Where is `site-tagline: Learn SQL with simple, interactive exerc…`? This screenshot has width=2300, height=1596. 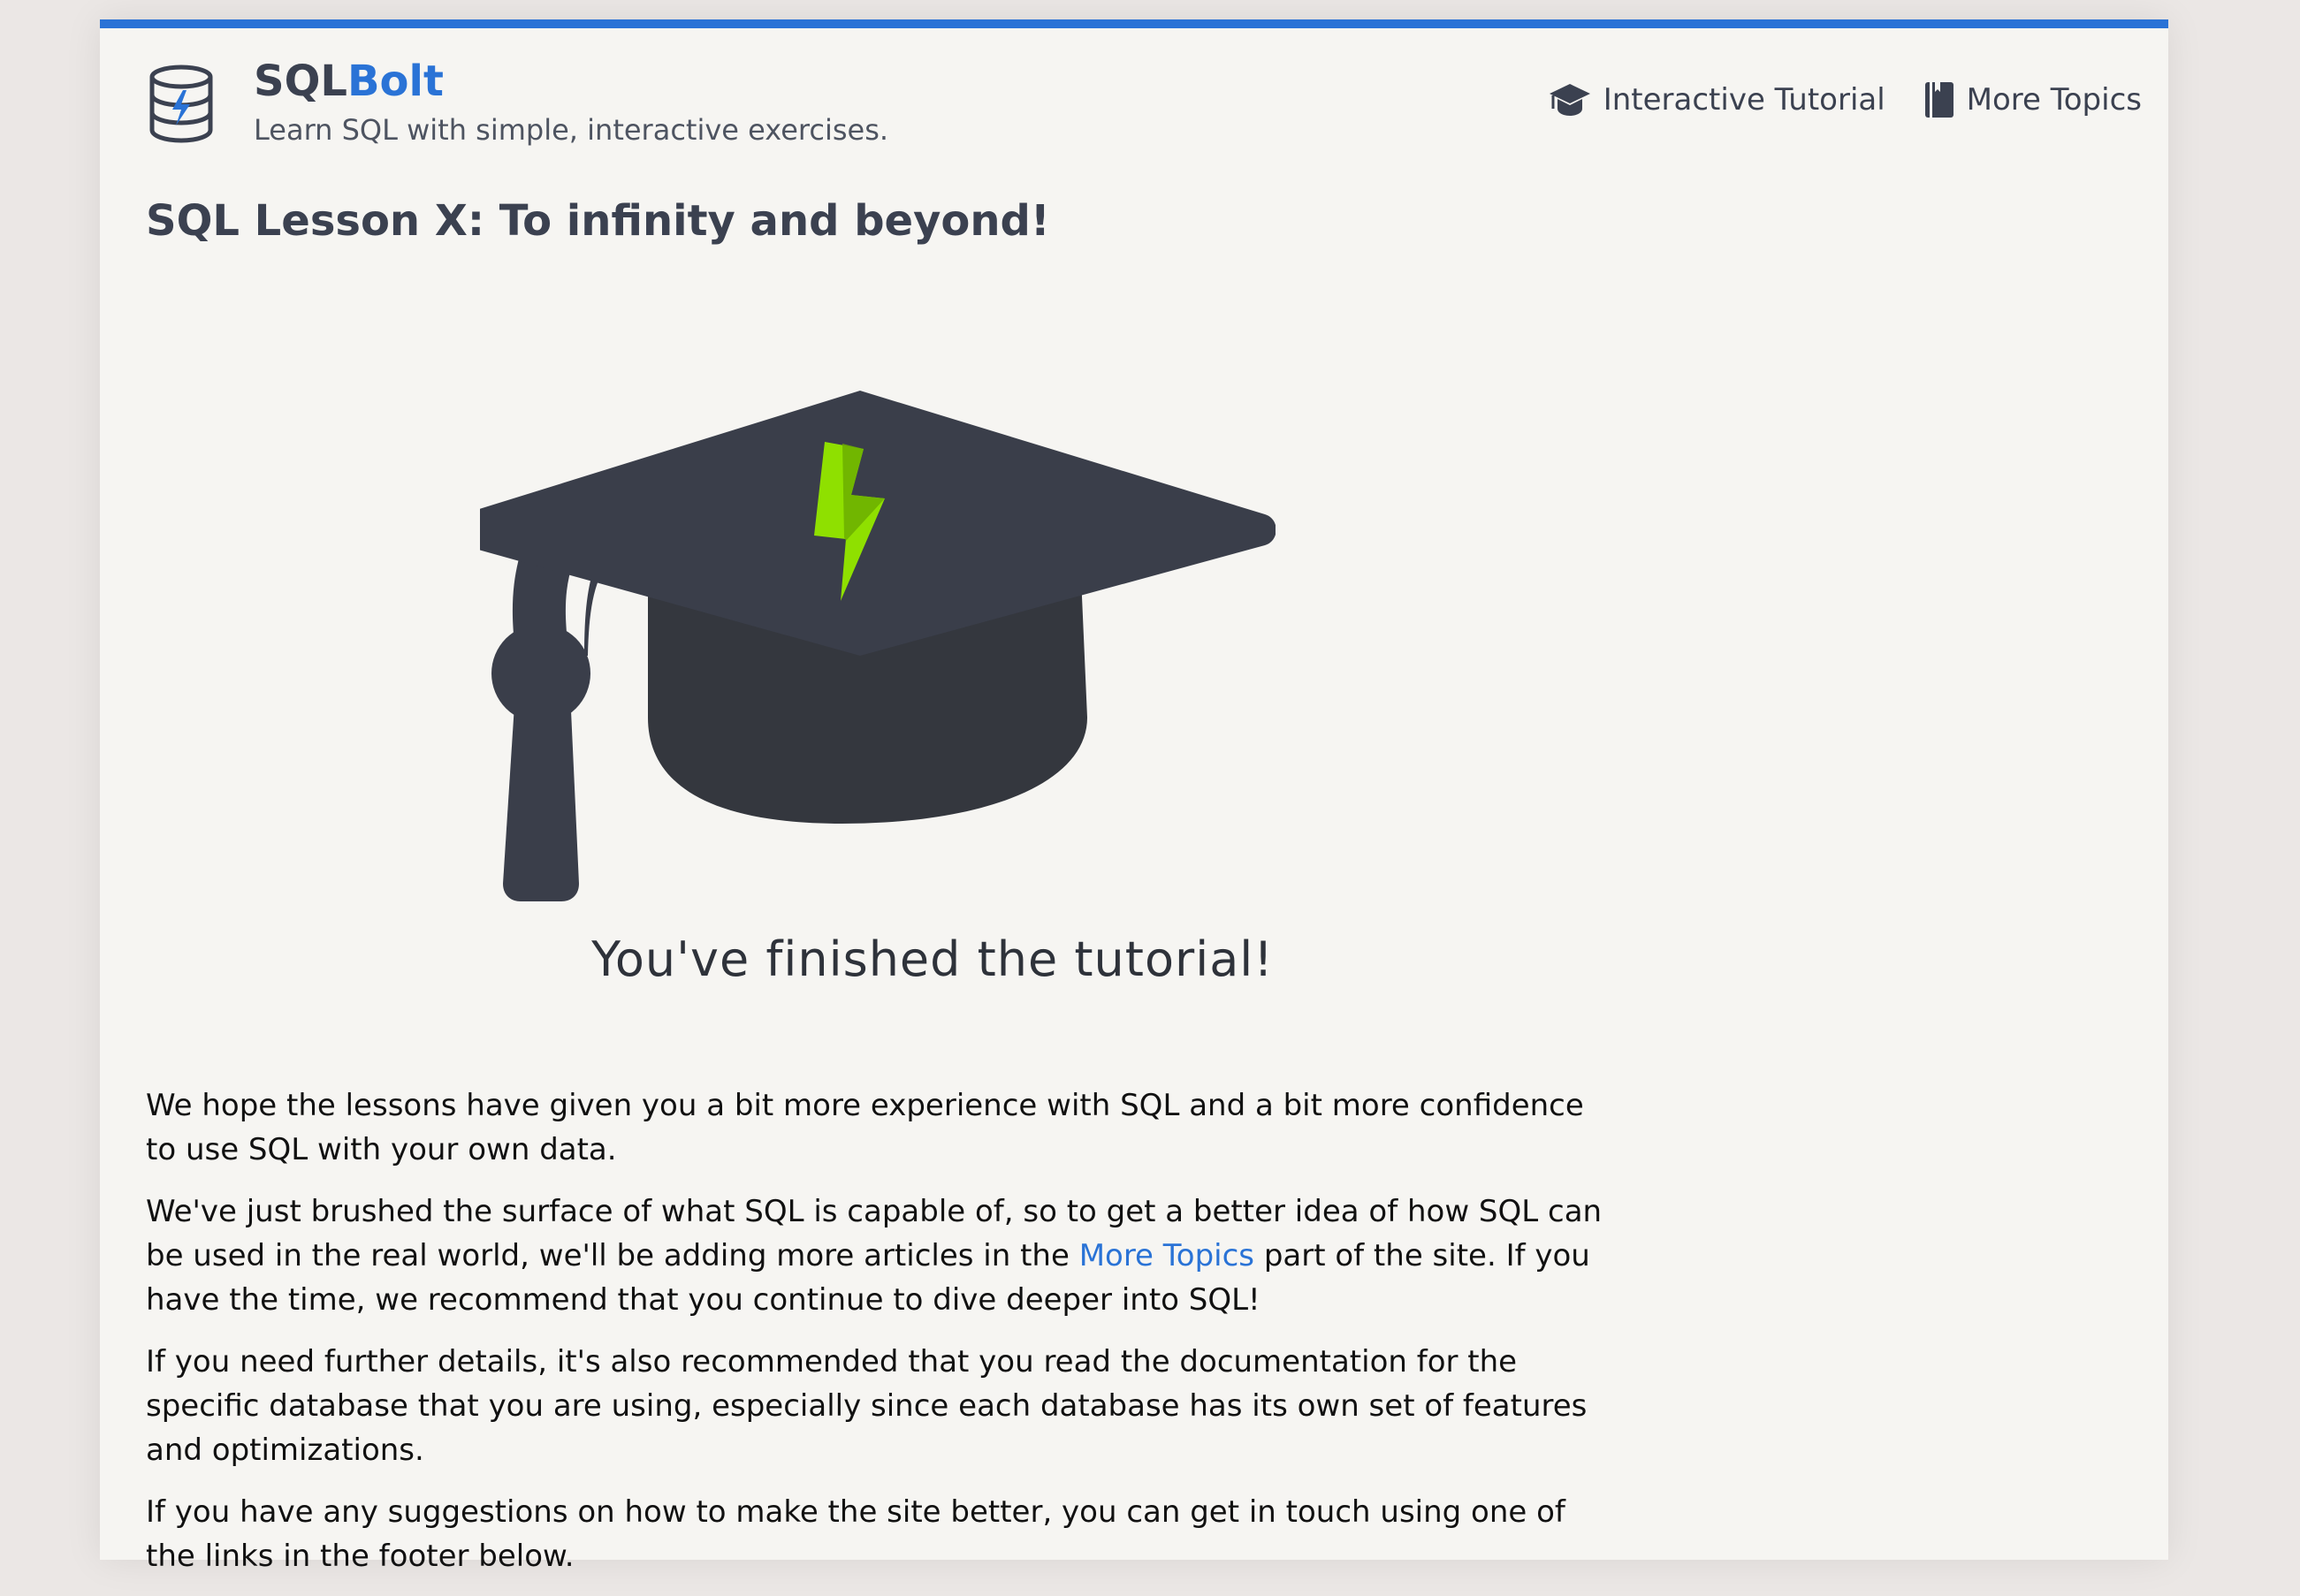
site-tagline: Learn SQL with simple, interactive exerc… is located at coordinates (571, 130).